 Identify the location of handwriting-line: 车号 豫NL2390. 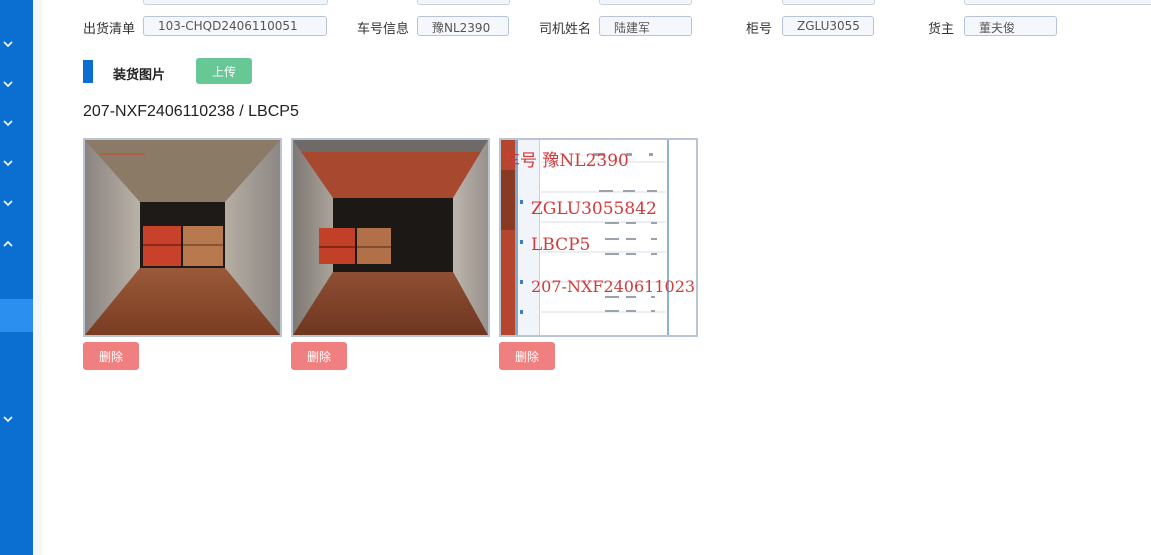
(566, 161).